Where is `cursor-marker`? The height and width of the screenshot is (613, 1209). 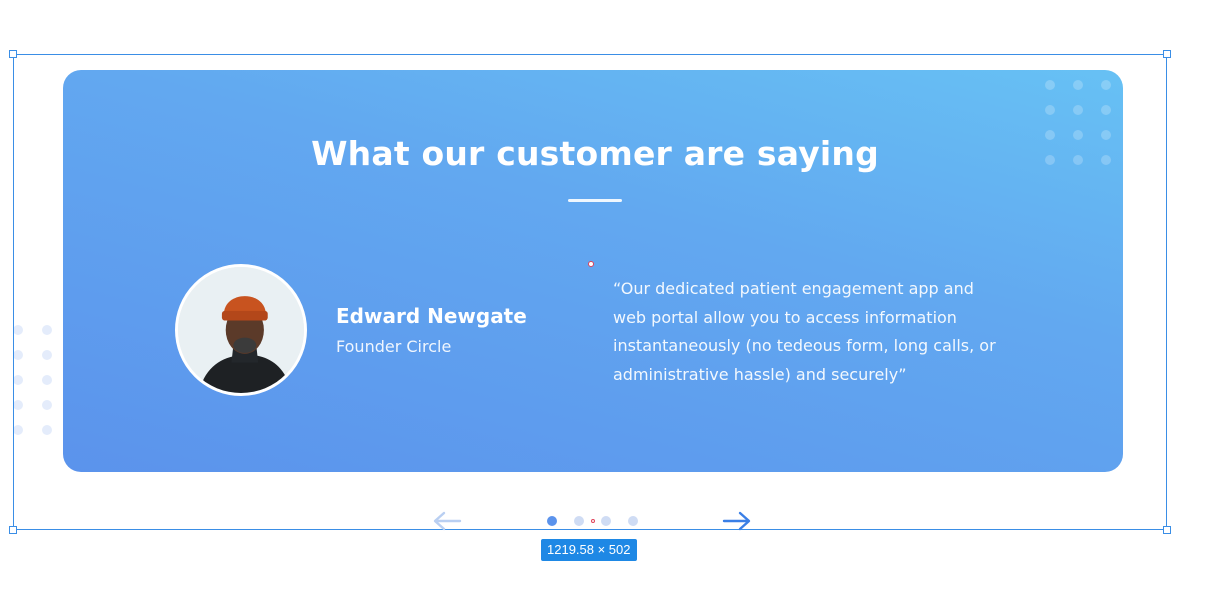 cursor-marker is located at coordinates (591, 264).